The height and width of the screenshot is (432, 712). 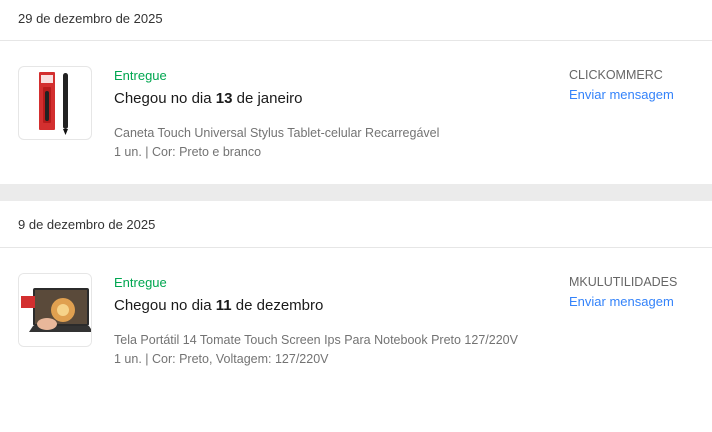 I want to click on delivery-headline: Chegou no dia 11 de dezembro, so click(x=219, y=305).